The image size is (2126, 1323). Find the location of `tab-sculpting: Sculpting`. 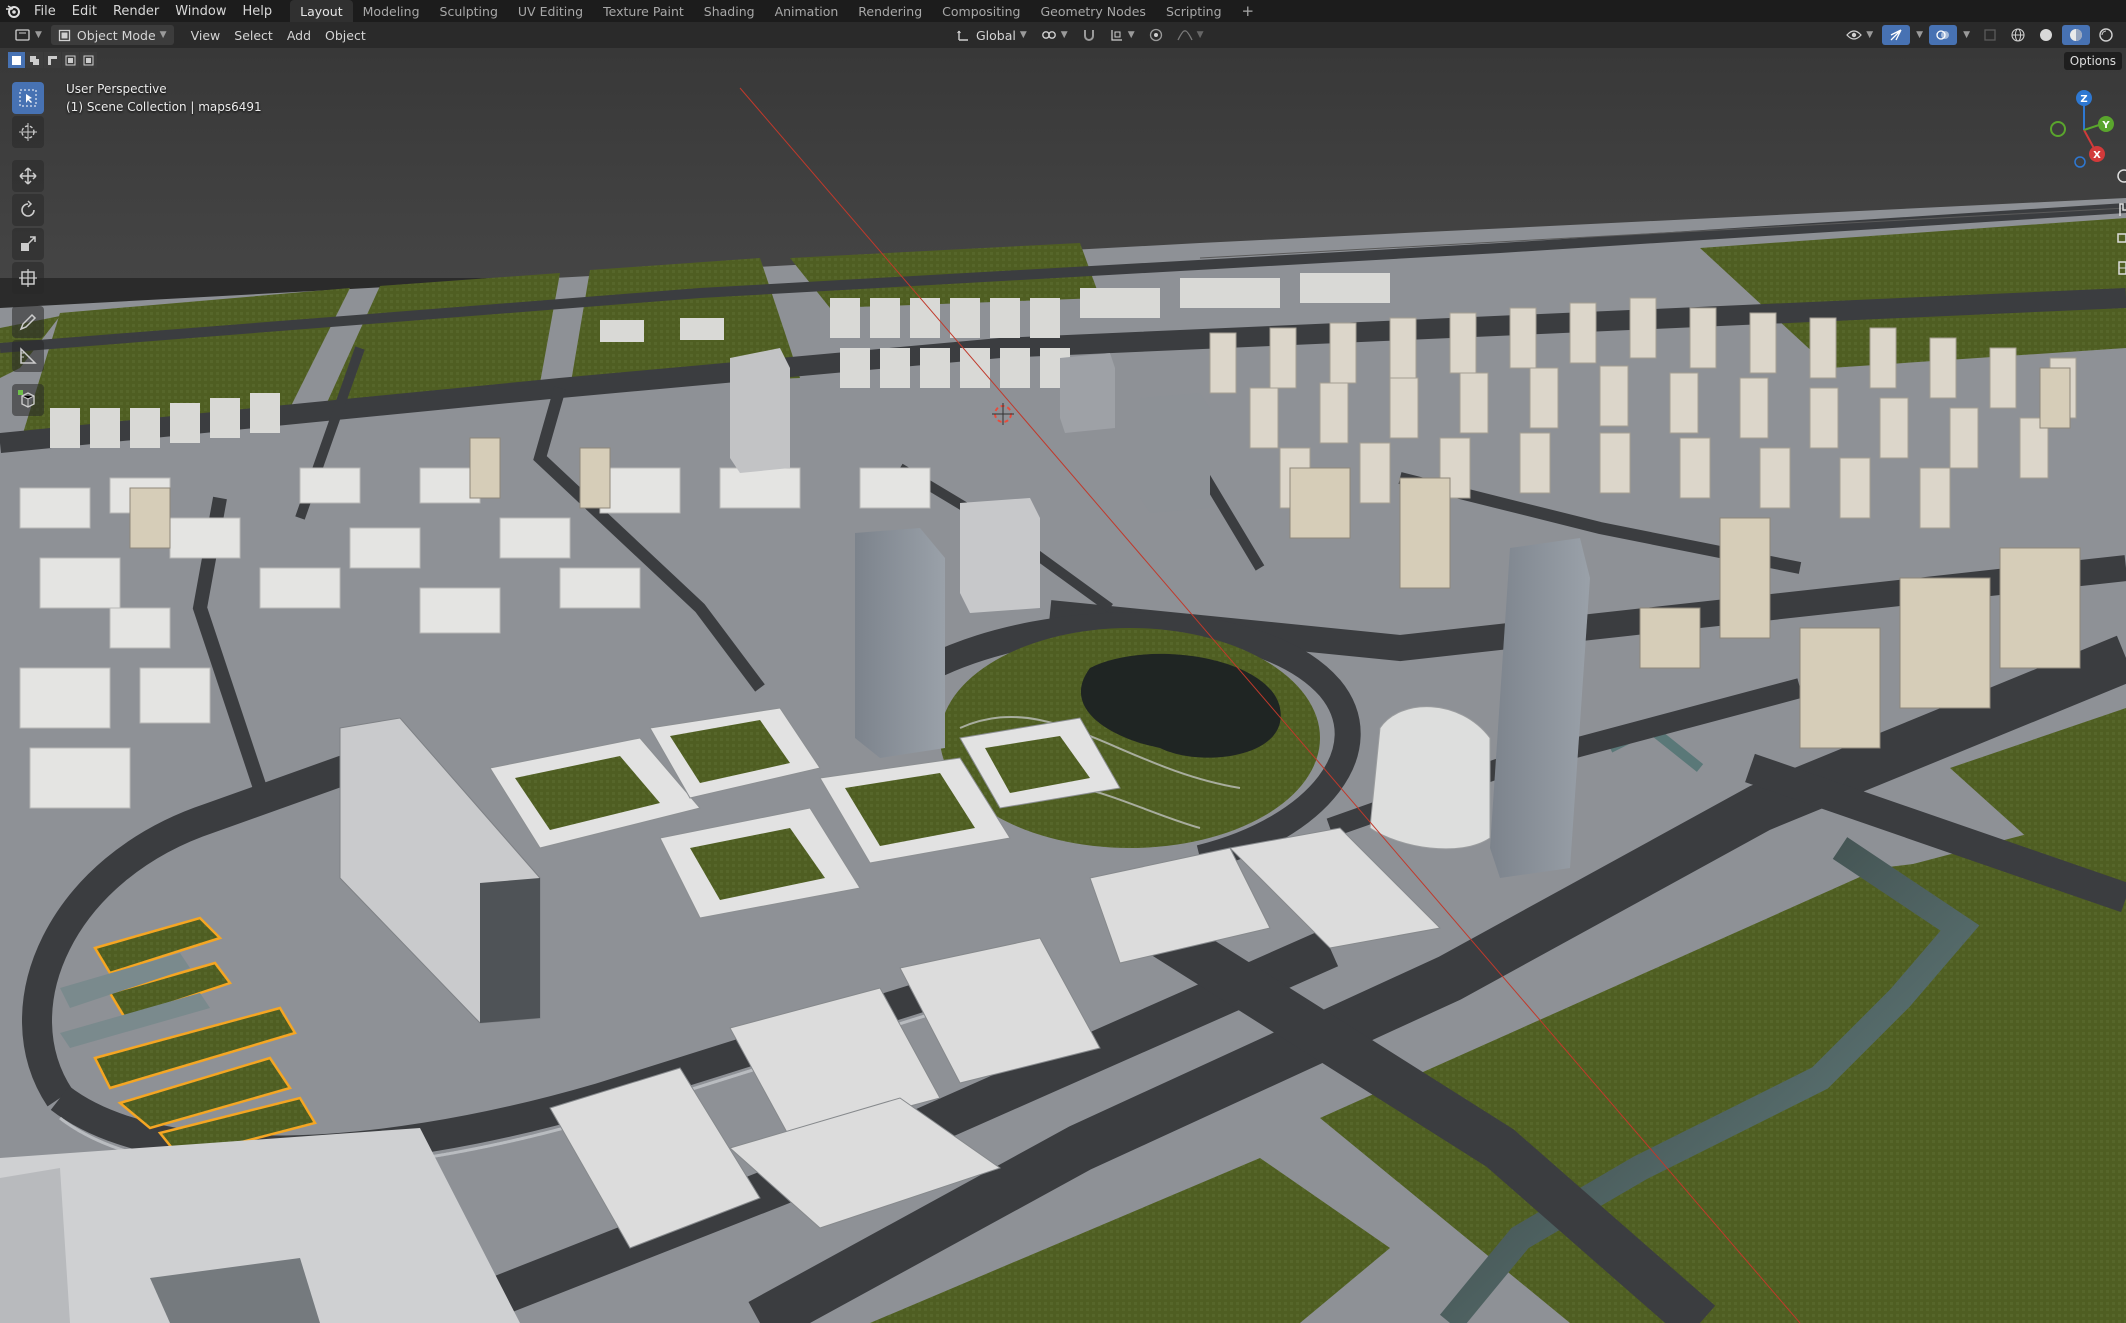

tab-sculpting: Sculpting is located at coordinates (469, 11).